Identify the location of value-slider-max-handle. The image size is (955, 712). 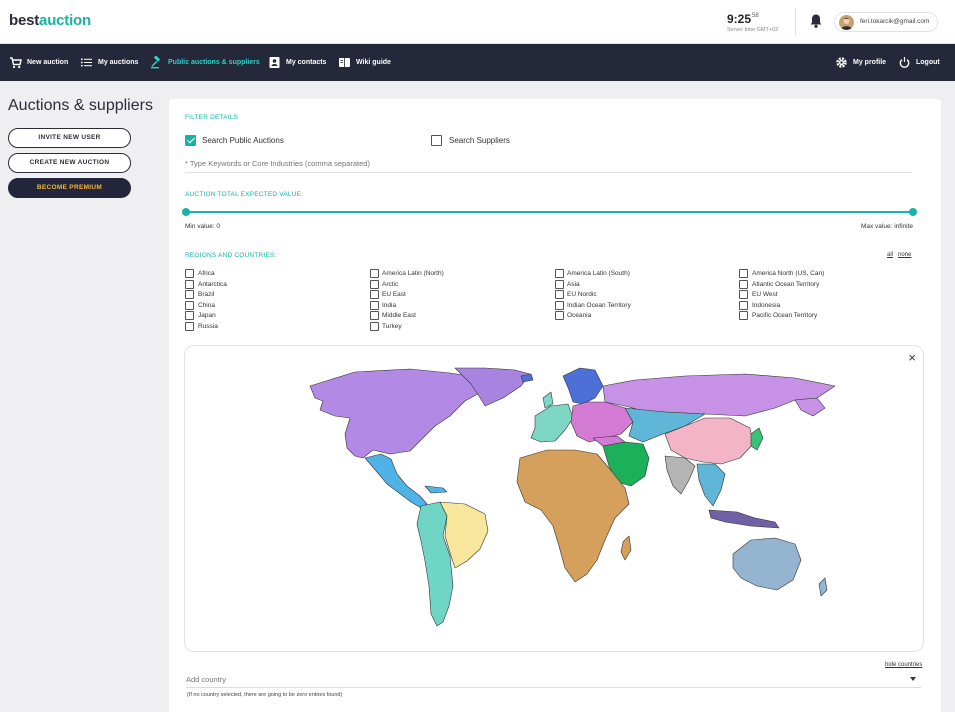
(913, 212).